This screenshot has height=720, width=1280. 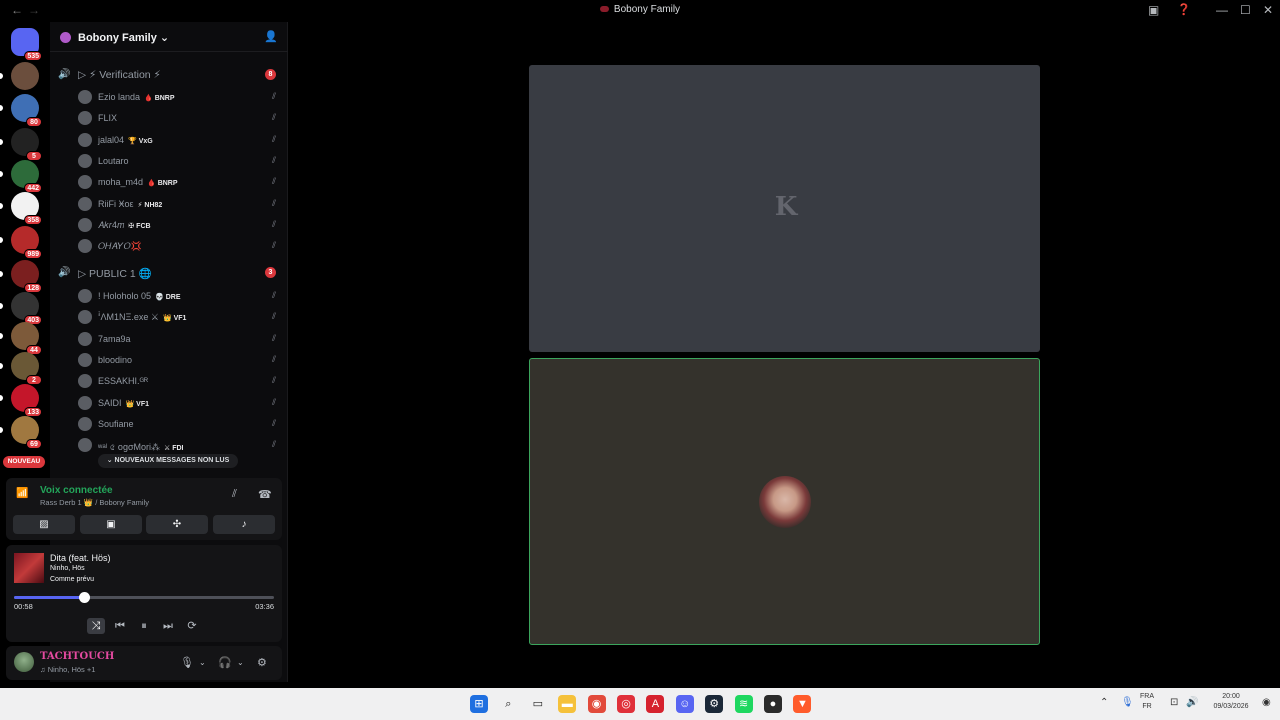 I want to click on unread-pip, so click(x=1, y=174).